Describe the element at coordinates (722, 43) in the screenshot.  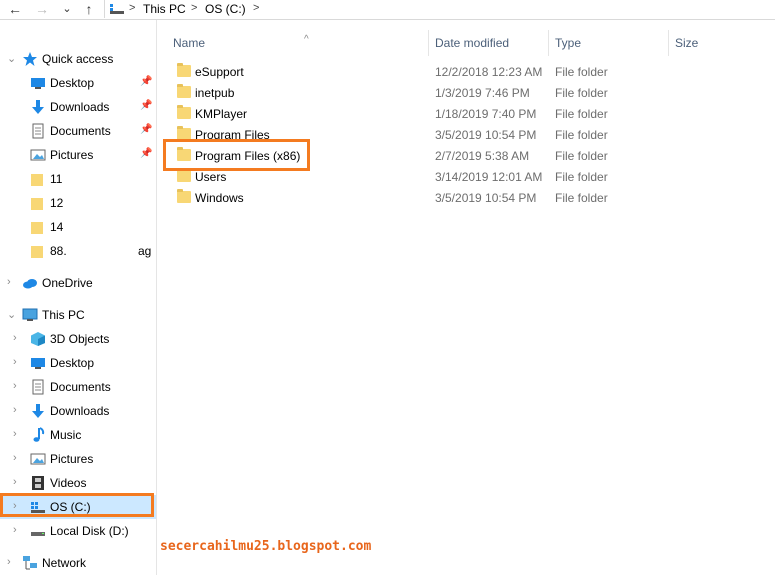
I see `column-header-size: Size` at that location.